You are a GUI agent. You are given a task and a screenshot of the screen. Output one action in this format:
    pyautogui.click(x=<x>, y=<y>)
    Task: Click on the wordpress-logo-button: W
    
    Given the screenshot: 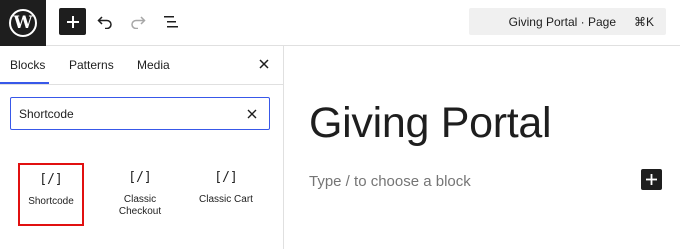 What is the action you would take?
    pyautogui.click(x=23, y=23)
    